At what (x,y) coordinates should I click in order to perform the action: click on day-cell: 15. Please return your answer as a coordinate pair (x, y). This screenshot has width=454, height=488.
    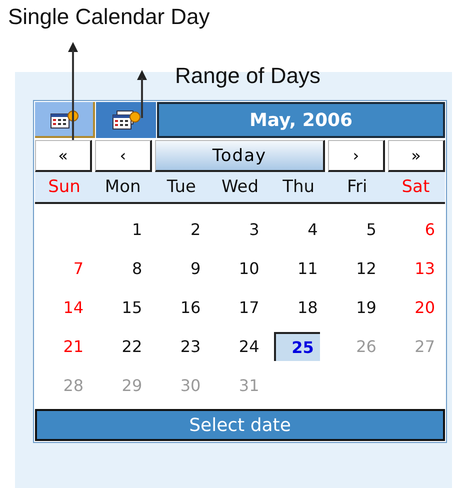
    Looking at the image, I should click on (132, 307).